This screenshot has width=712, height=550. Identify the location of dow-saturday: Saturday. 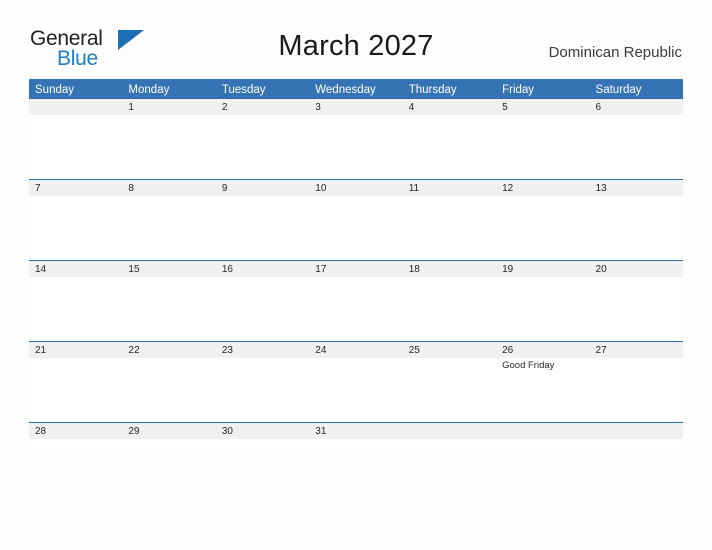
(618, 90).